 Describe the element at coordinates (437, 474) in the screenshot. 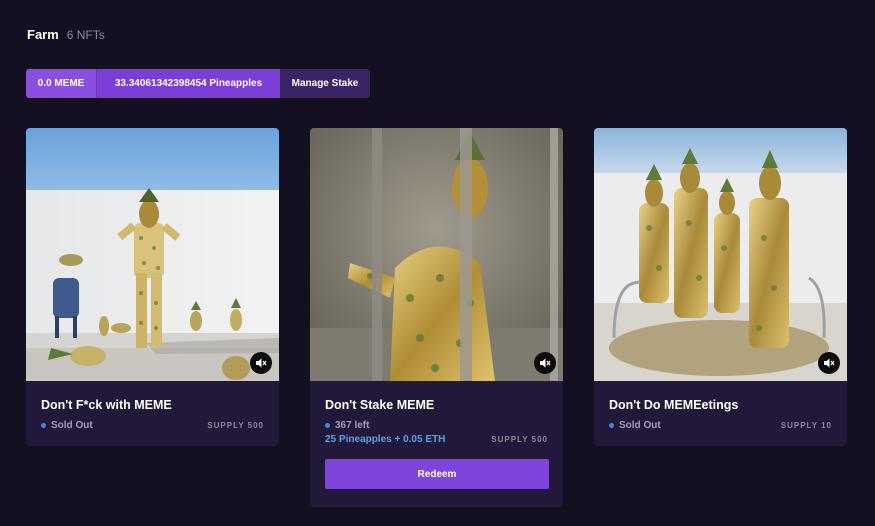

I see `redeem-button: Redeem` at that location.